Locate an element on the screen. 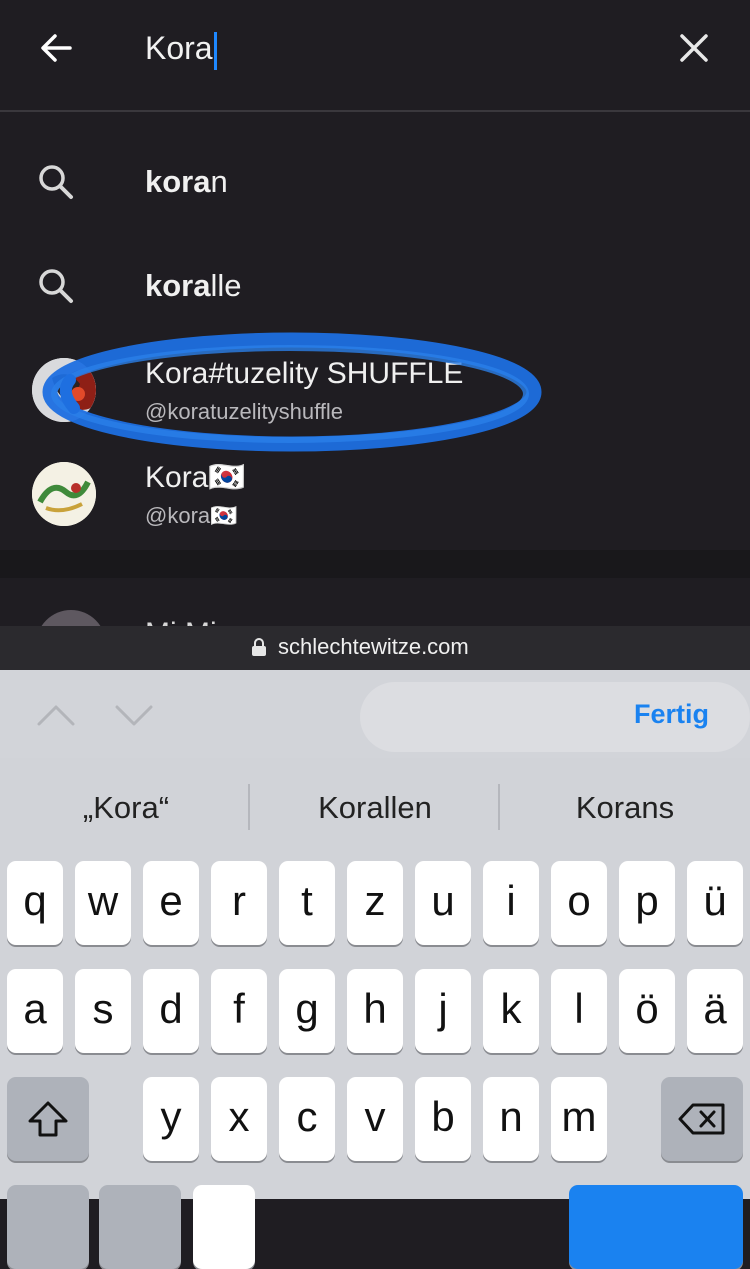 The image size is (750, 1269). chevron-down-icon is located at coordinates (134, 715).